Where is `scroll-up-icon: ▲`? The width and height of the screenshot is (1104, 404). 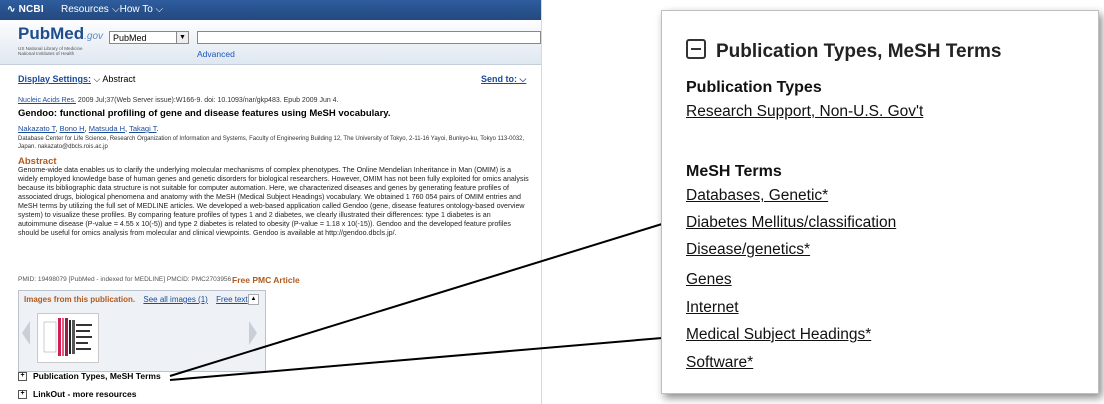
scroll-up-icon: ▲ is located at coordinates (253, 299).